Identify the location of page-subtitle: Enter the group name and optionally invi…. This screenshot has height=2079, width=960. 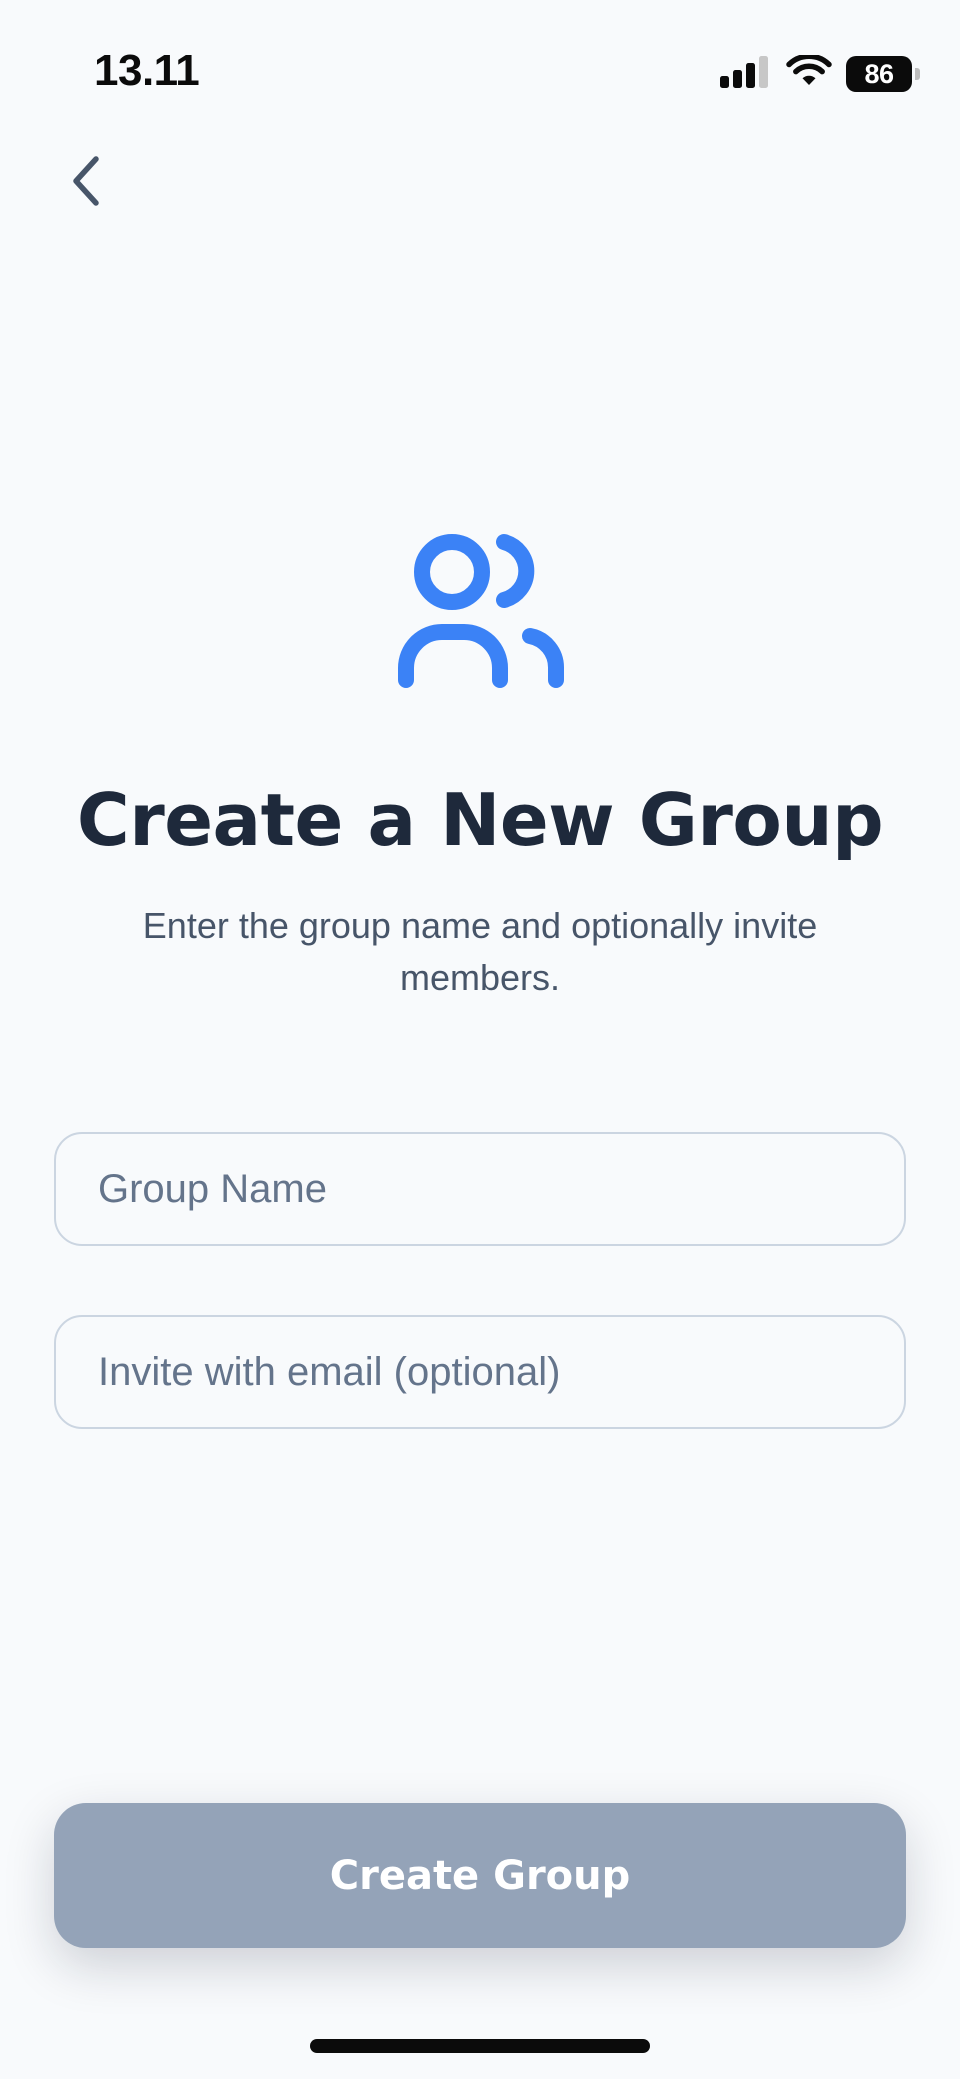
(480, 951).